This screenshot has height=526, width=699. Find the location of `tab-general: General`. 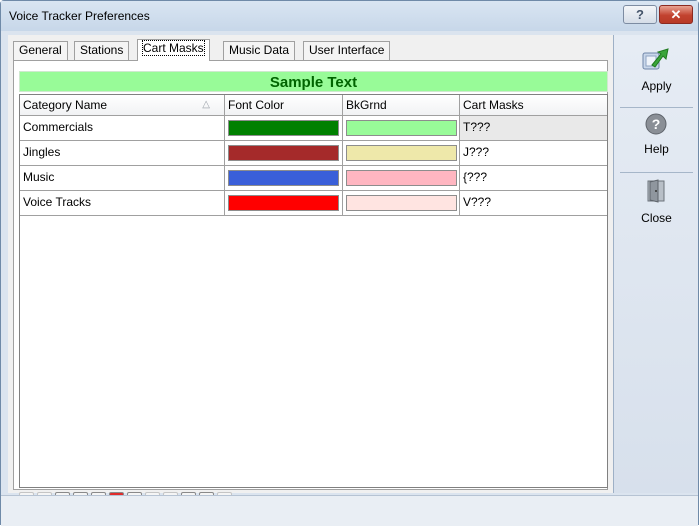

tab-general: General is located at coordinates (40, 50).